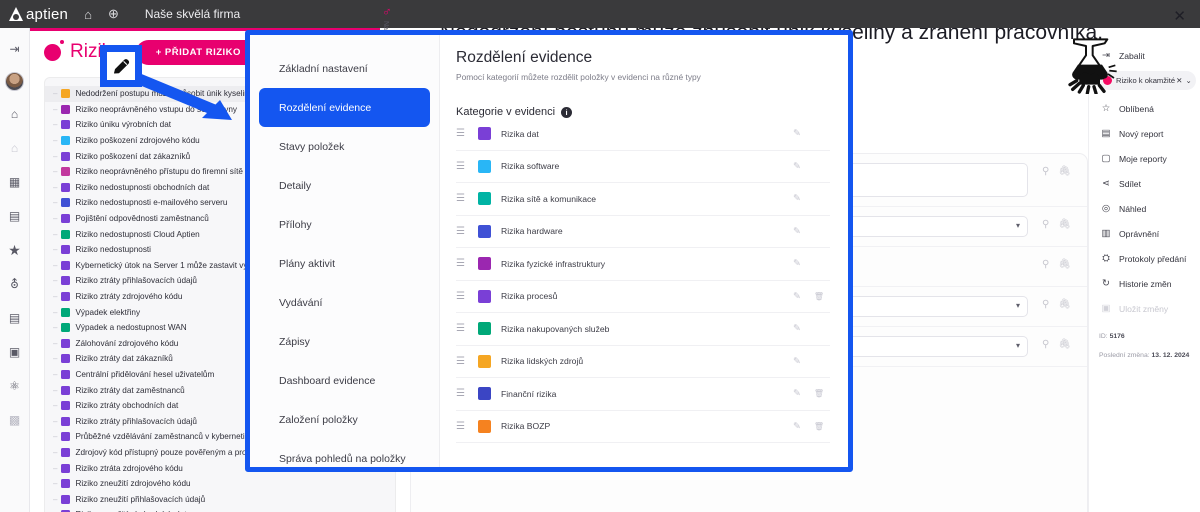 The width and height of the screenshot is (1200, 512). I want to click on risk-list-item: –Riziko zneužití obchodních dat, so click(220, 509).